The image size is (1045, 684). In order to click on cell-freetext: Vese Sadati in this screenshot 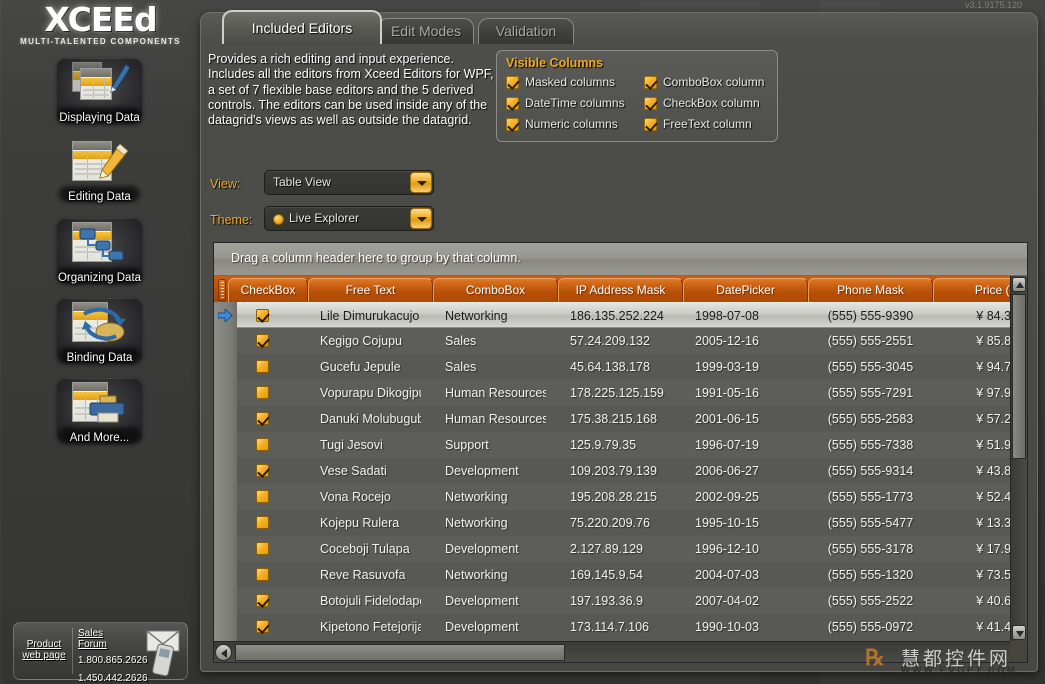, I will do `click(364, 471)`.